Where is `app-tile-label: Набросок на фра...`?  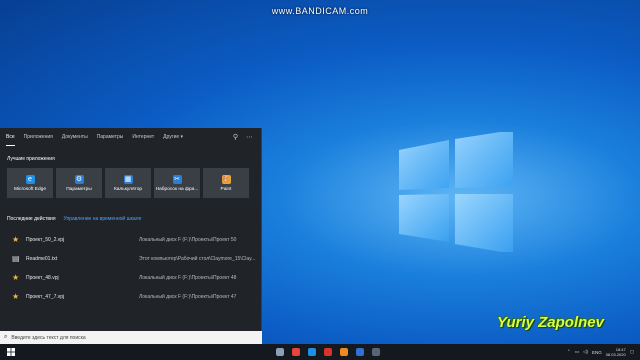
app-tile-label: Набросок на фра... is located at coordinates (177, 189).